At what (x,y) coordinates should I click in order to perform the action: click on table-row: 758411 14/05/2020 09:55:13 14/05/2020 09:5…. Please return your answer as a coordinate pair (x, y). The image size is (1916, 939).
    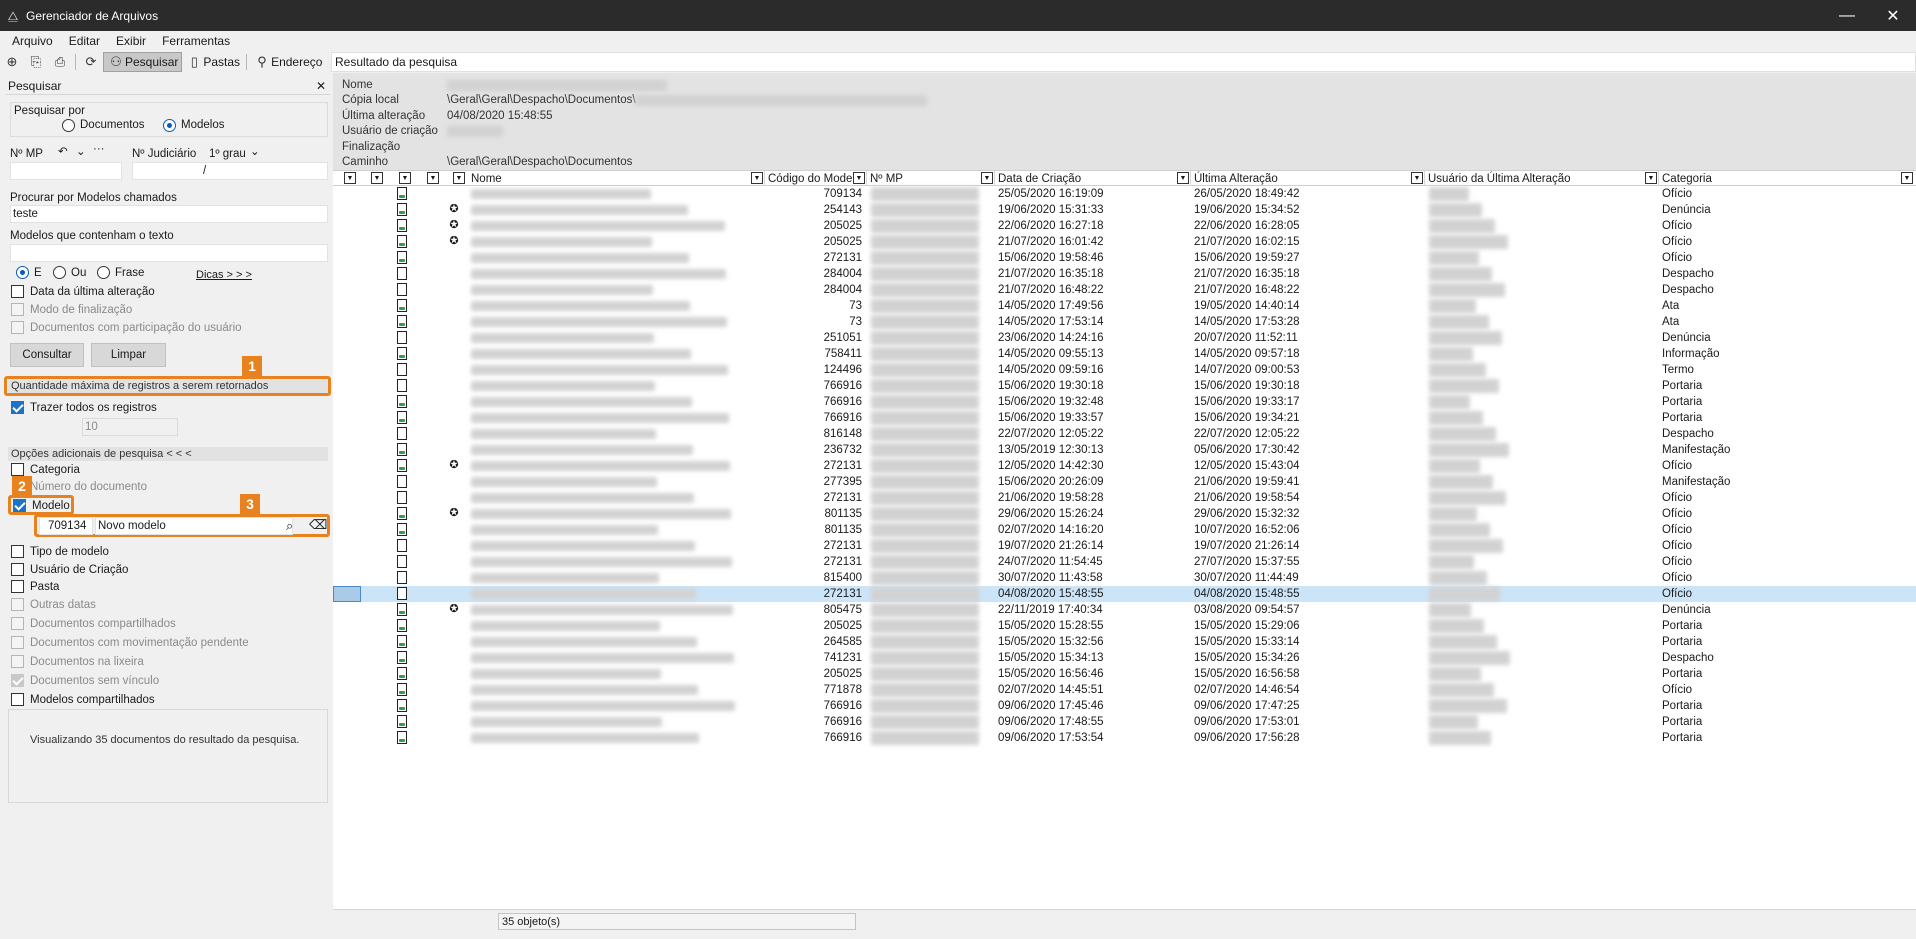
    Looking at the image, I should click on (1124, 354).